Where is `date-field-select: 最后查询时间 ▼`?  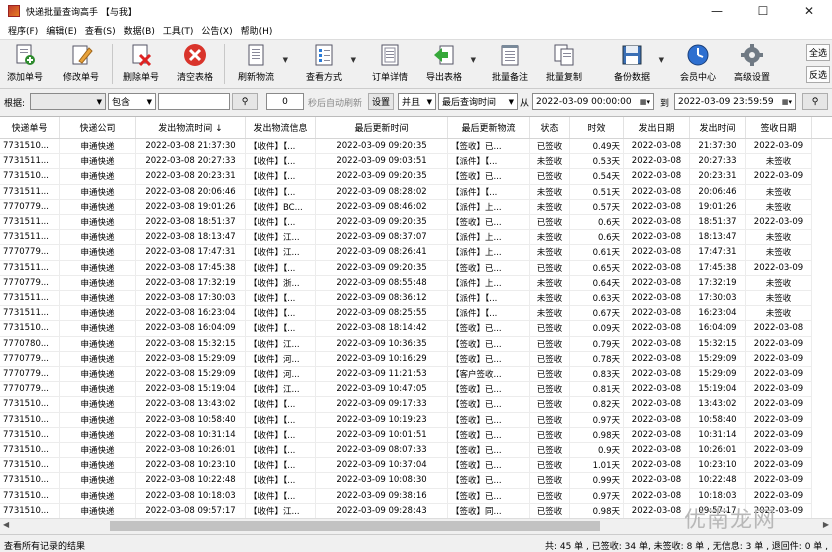 date-field-select: 最后查询时间 ▼ is located at coordinates (478, 101).